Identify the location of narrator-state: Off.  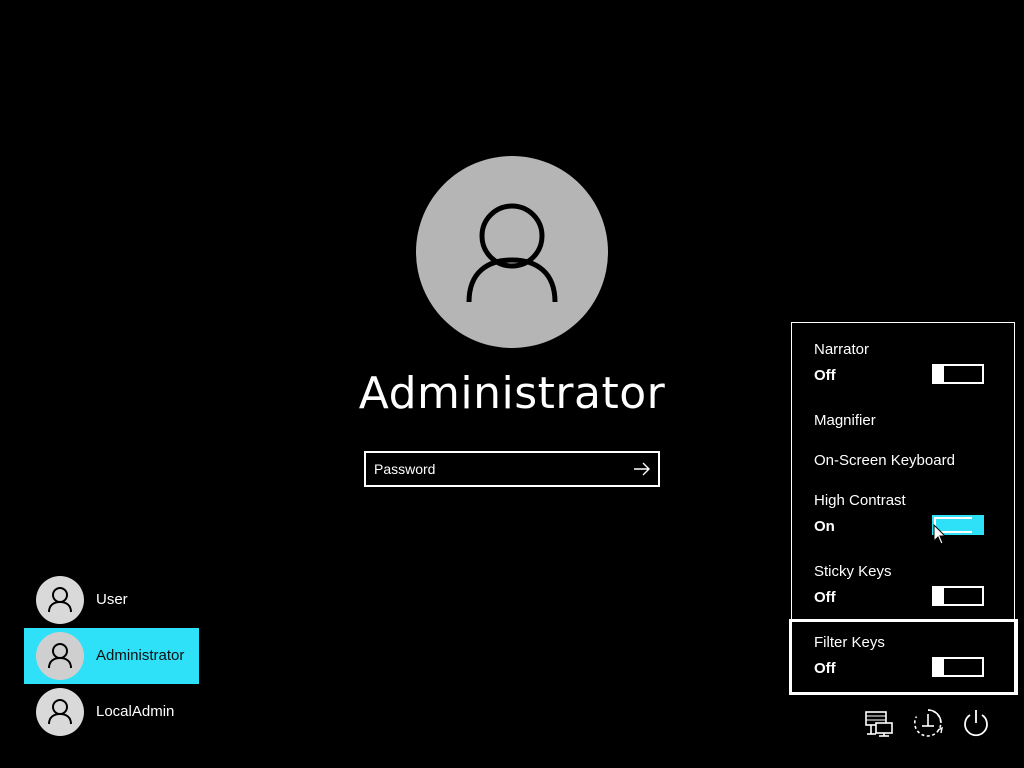
(825, 375).